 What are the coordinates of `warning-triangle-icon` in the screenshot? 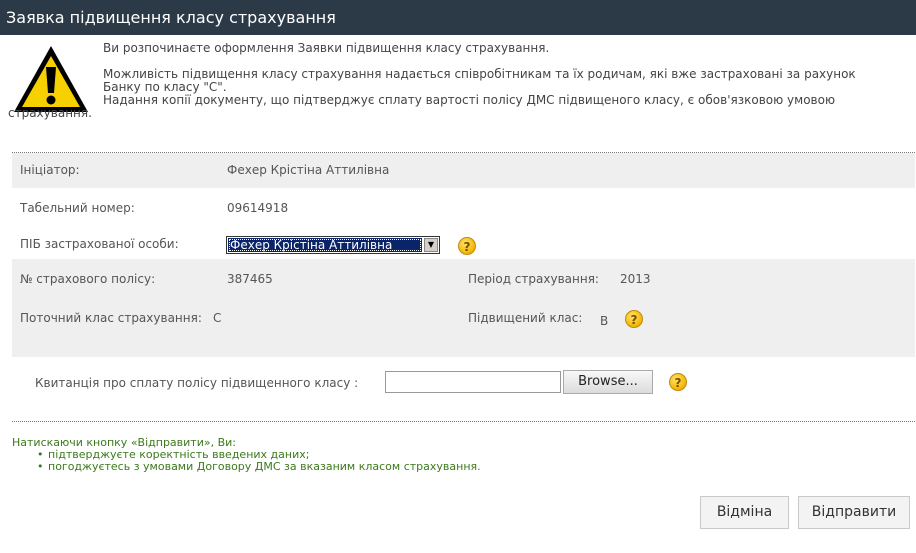 It's located at (51, 79).